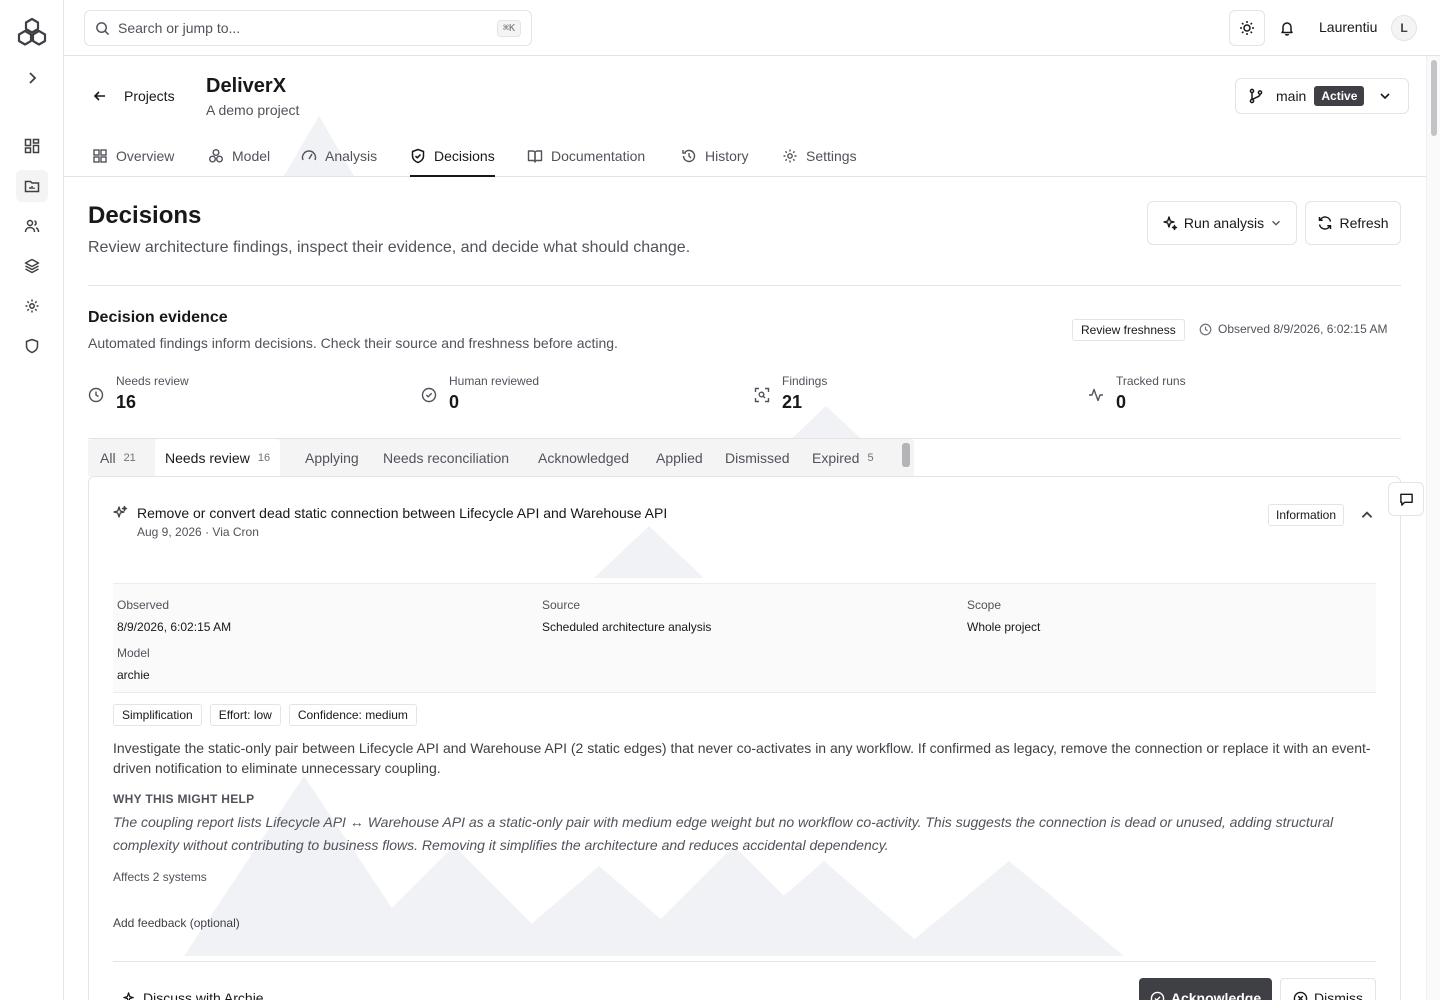 This screenshot has height=1000, width=1440. Describe the element at coordinates (251, 156) in the screenshot. I see `tab-label: Model` at that location.